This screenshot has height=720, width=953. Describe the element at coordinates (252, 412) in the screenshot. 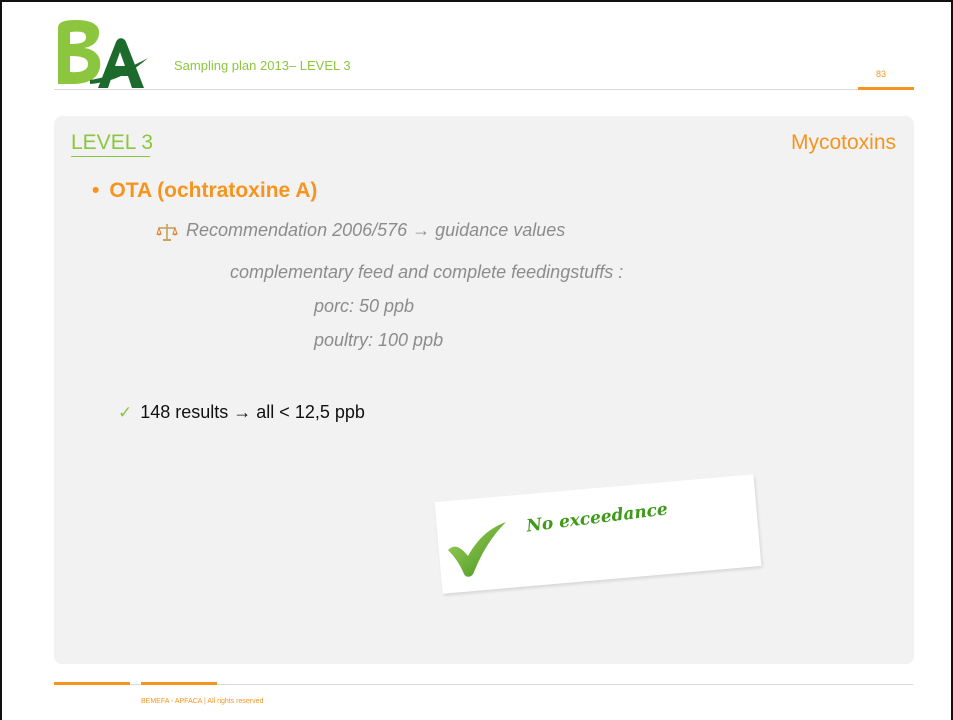

I see `results-text: 148 results → all < 12,5 ppb` at that location.